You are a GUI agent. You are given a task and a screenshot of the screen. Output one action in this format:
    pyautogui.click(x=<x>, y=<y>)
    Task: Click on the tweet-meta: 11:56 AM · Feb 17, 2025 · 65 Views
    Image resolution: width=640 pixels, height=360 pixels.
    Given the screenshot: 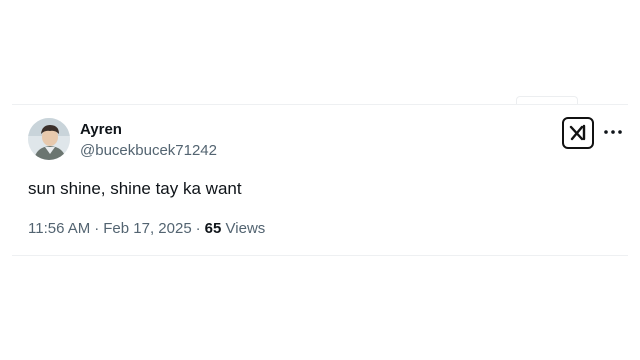 What is the action you would take?
    pyautogui.click(x=146, y=229)
    